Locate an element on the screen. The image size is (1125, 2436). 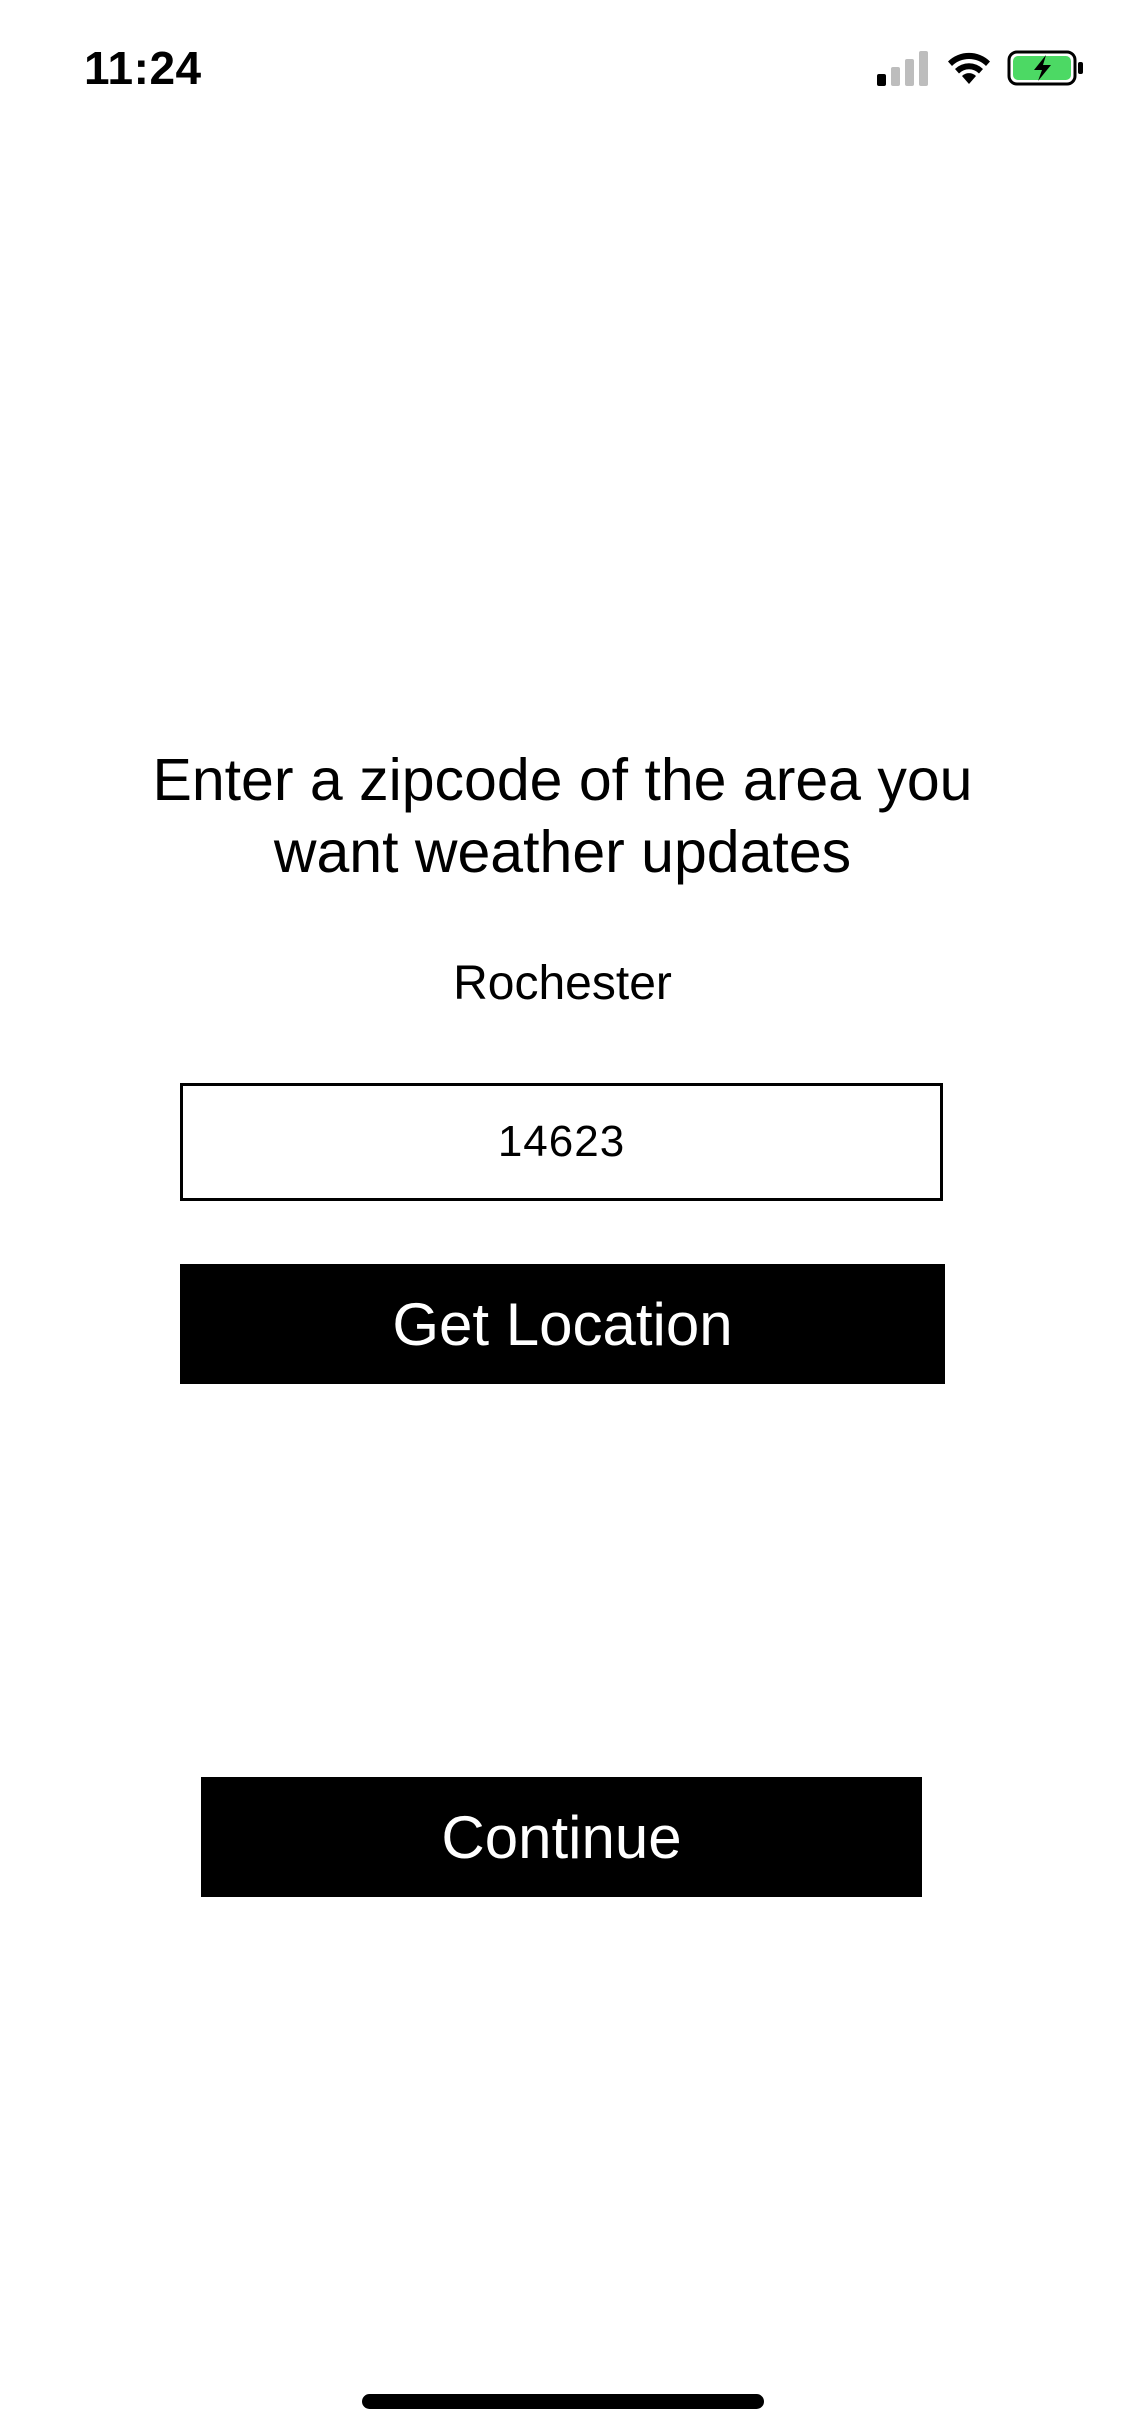
status-time: 11:24 is located at coordinates (143, 68).